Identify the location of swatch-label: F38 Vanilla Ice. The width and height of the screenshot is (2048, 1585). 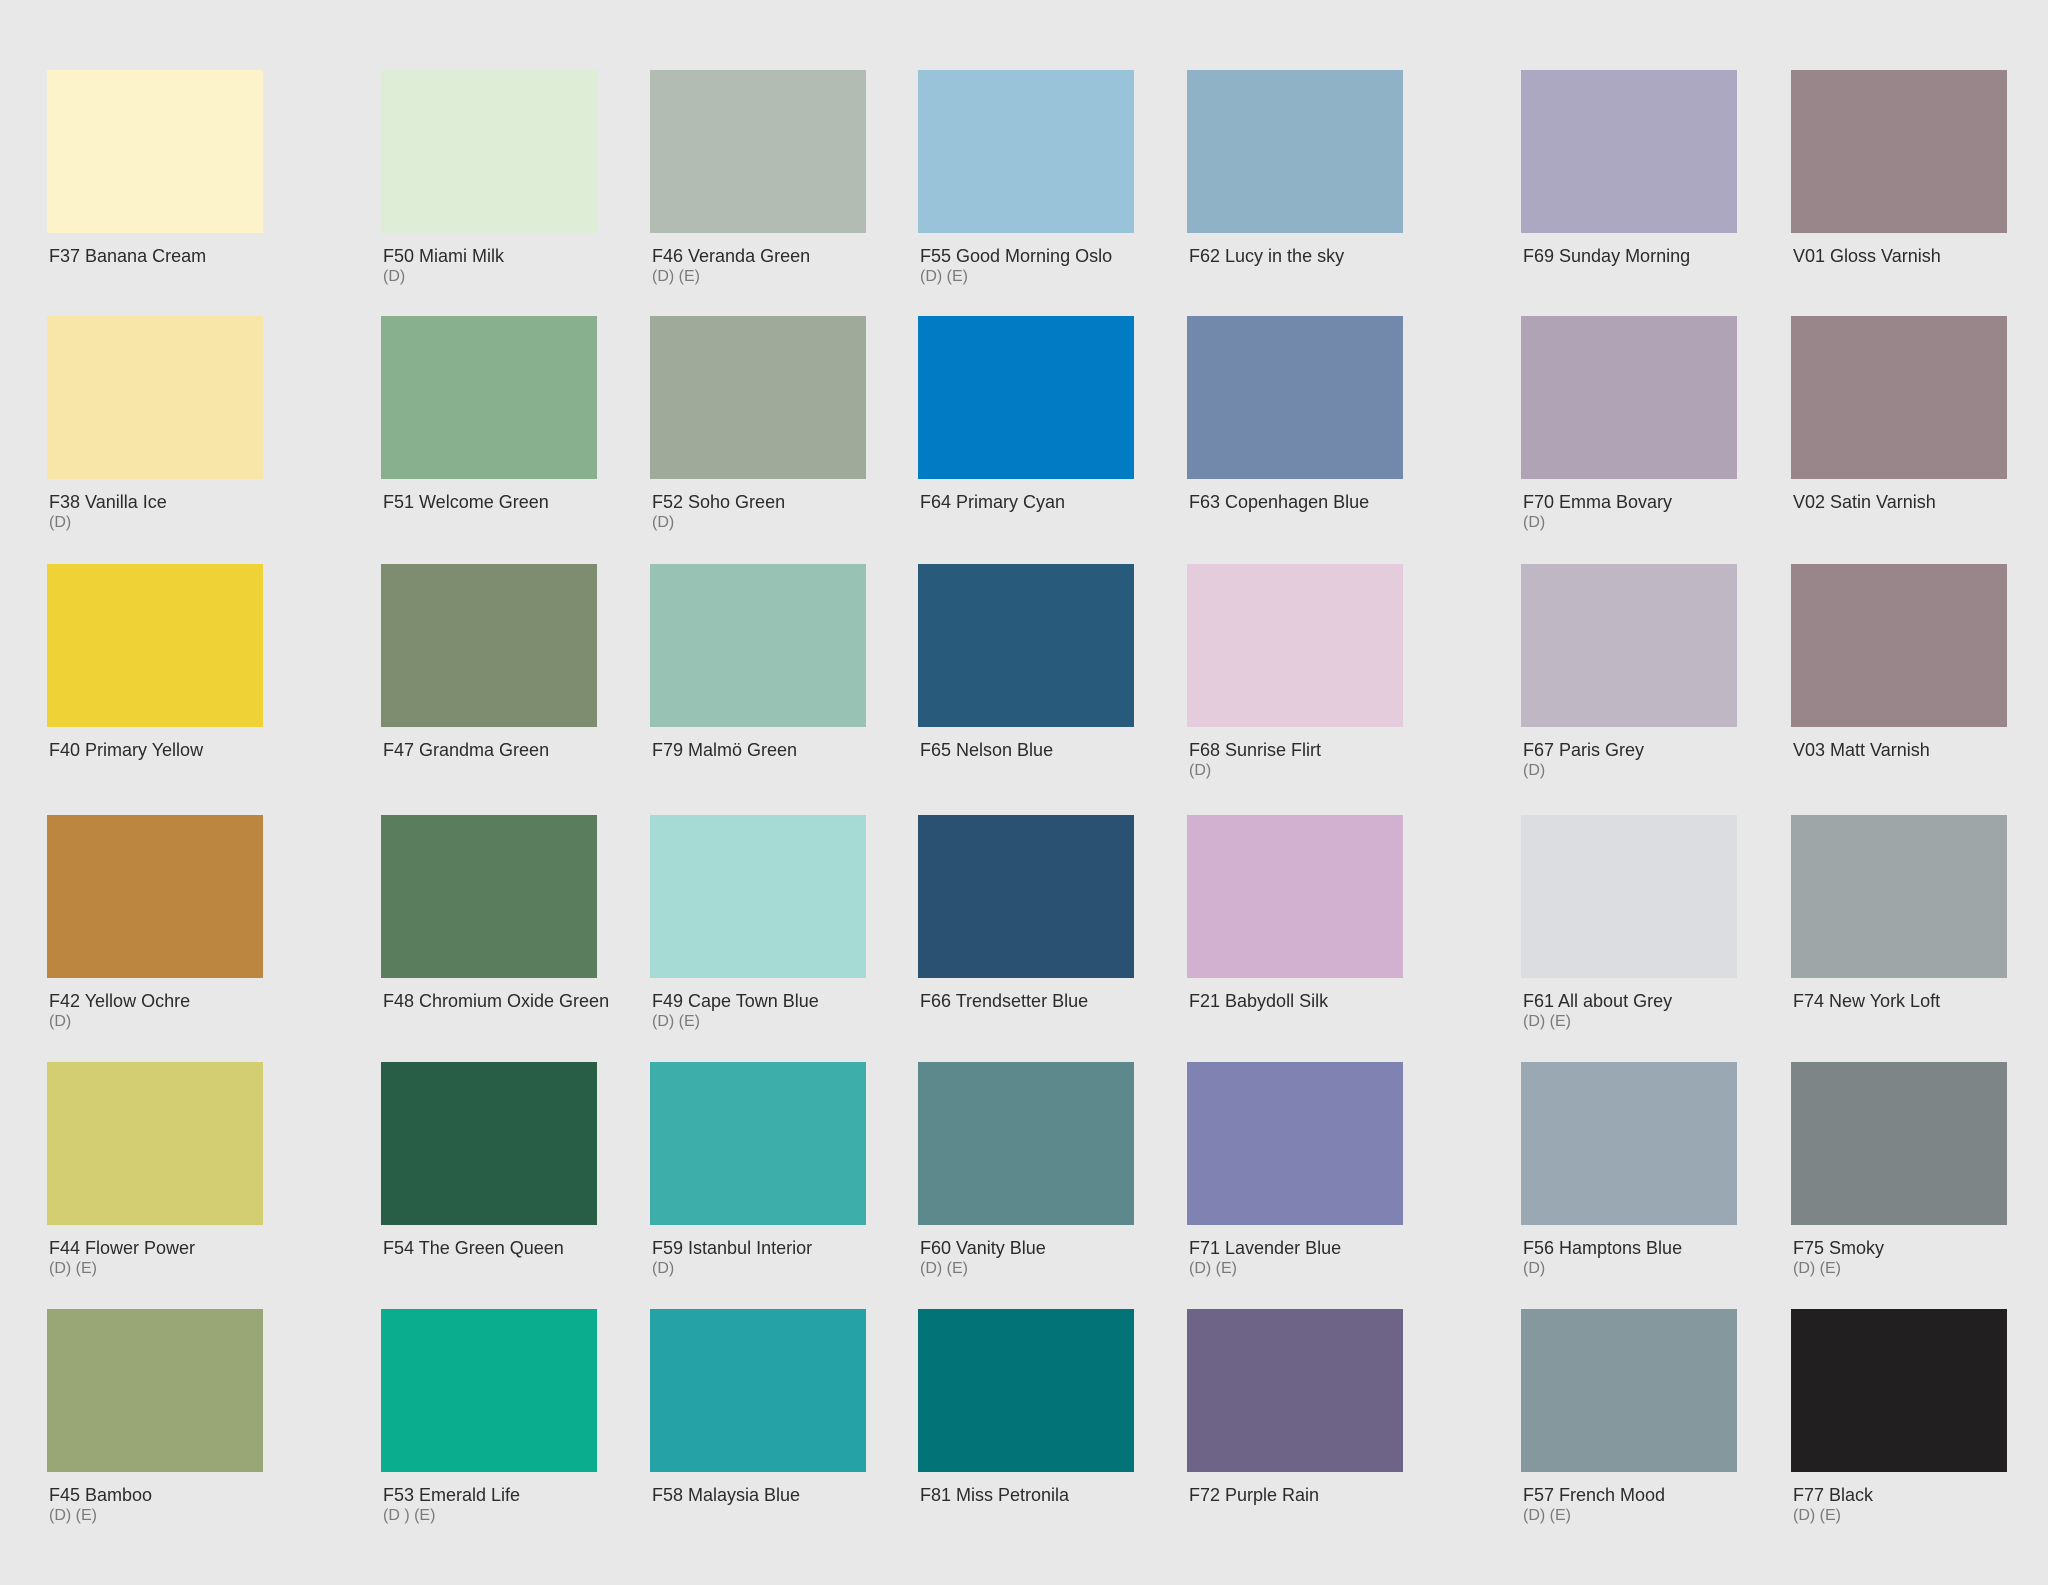
(108, 502).